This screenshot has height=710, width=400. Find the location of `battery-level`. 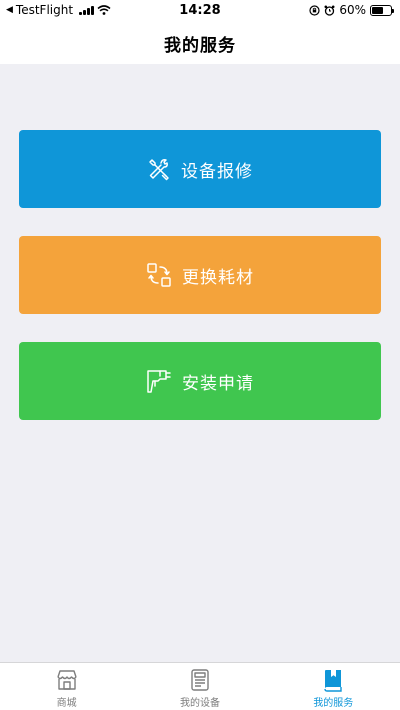

battery-level is located at coordinates (377, 10).